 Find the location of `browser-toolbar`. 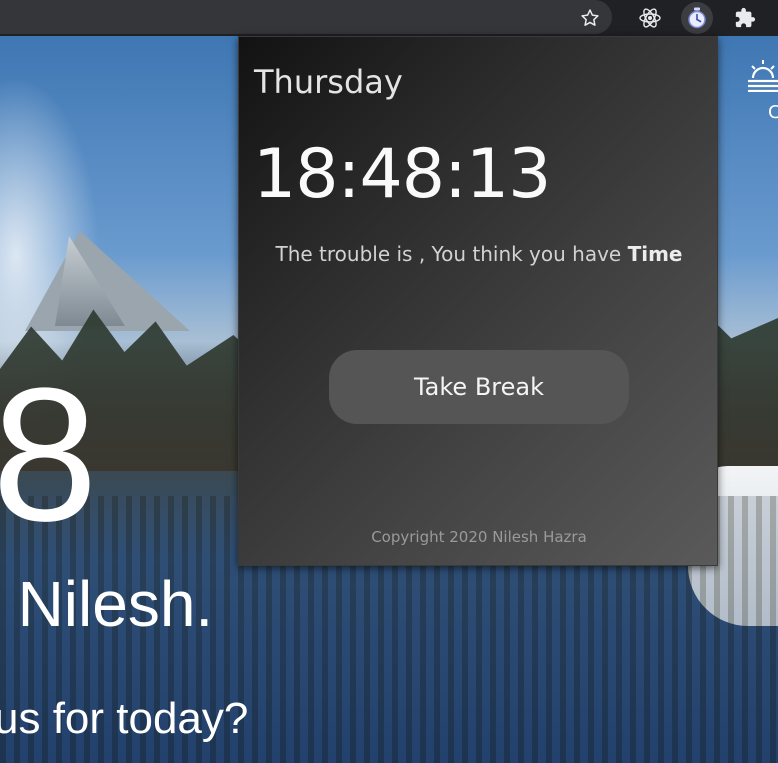

browser-toolbar is located at coordinates (389, 18).